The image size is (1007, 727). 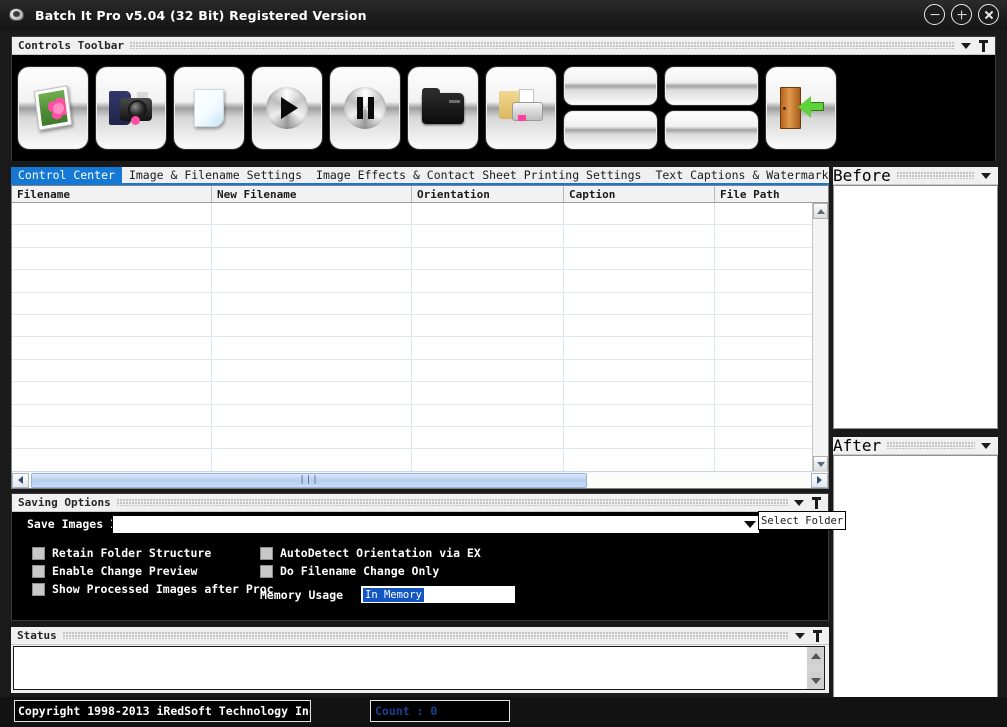 I want to click on status-panel: Status, so click(x=420, y=660).